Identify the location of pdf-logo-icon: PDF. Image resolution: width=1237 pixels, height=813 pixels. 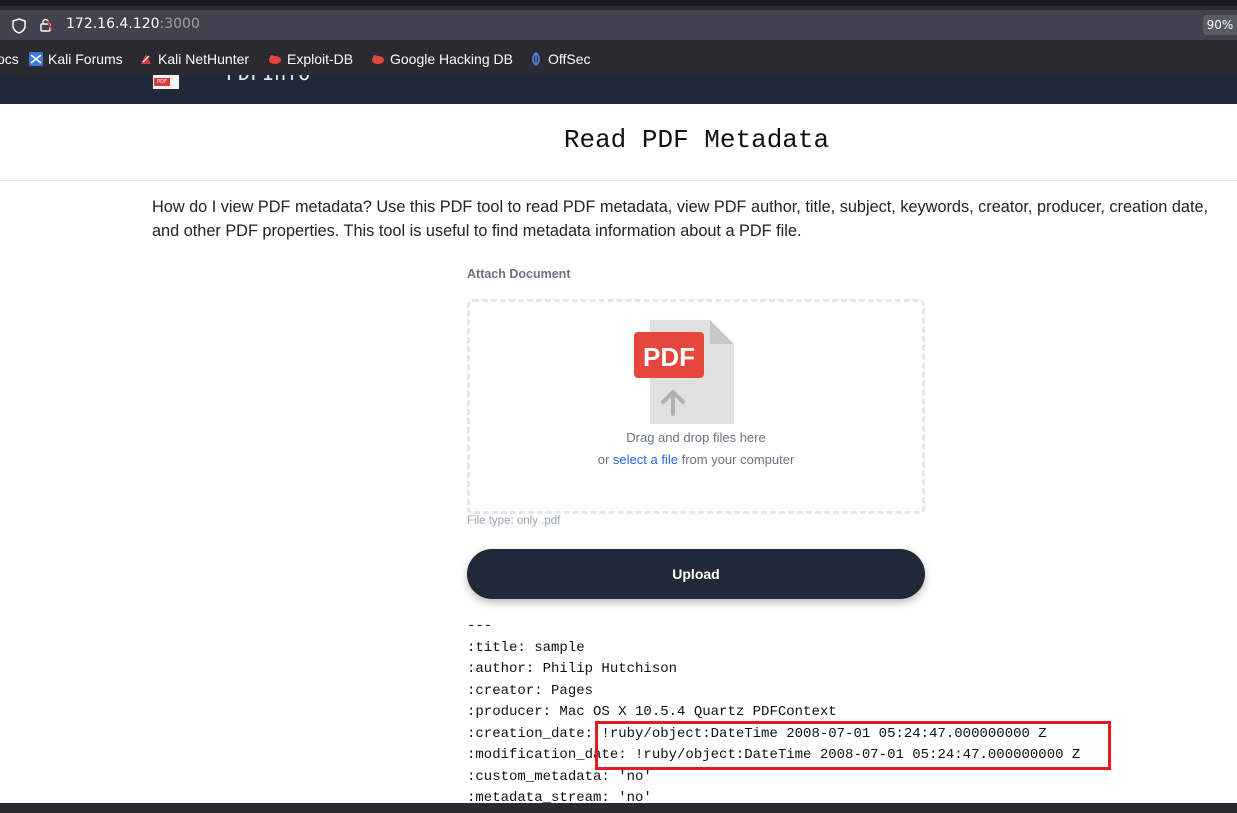
(166, 82).